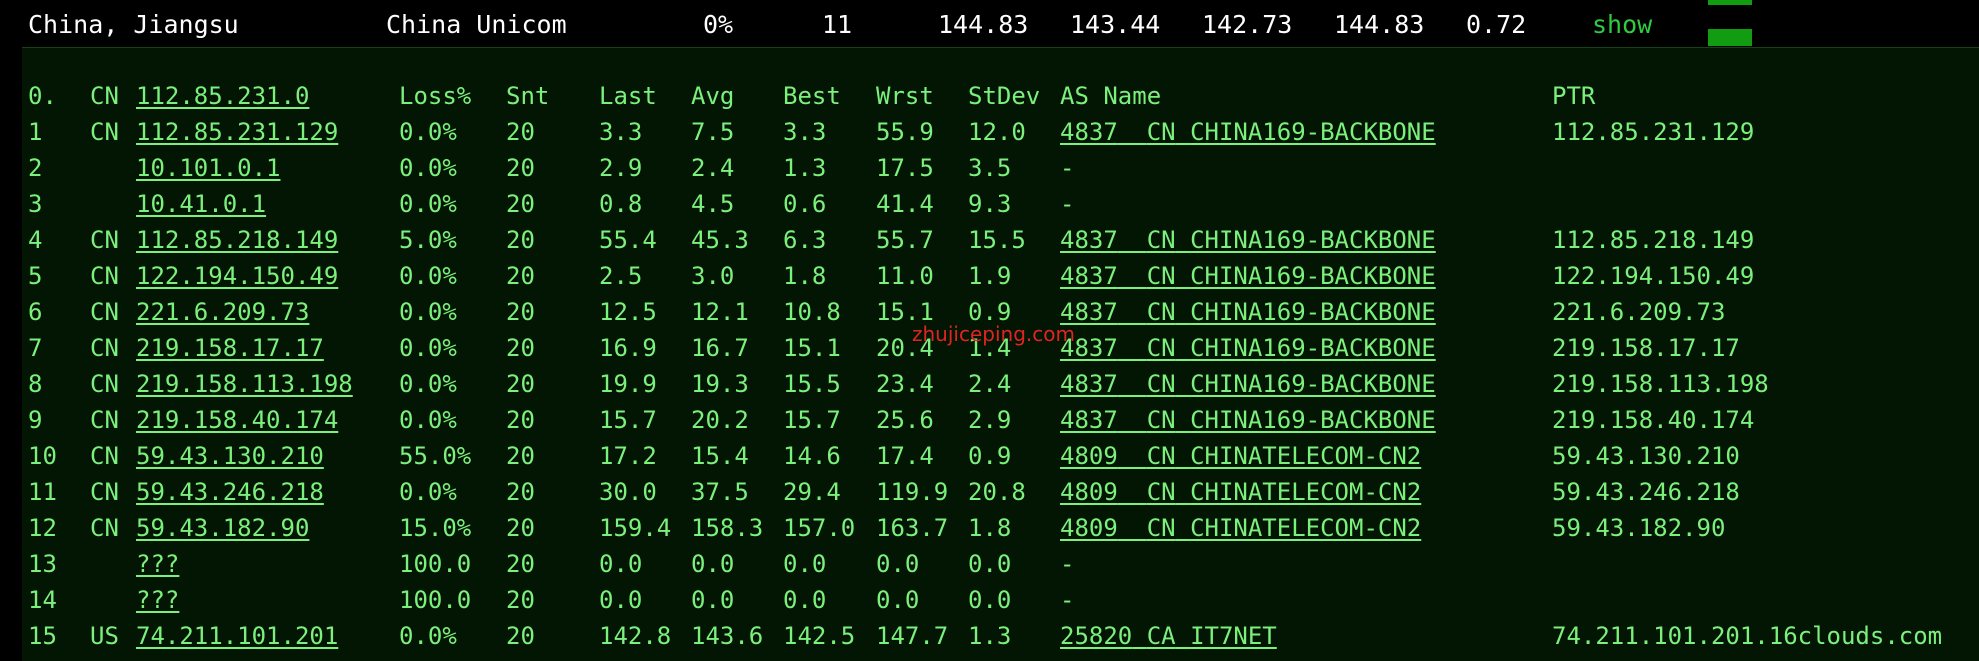 The height and width of the screenshot is (661, 1979). What do you see at coordinates (528, 96) in the screenshot?
I see `header-snt: Snt` at bounding box center [528, 96].